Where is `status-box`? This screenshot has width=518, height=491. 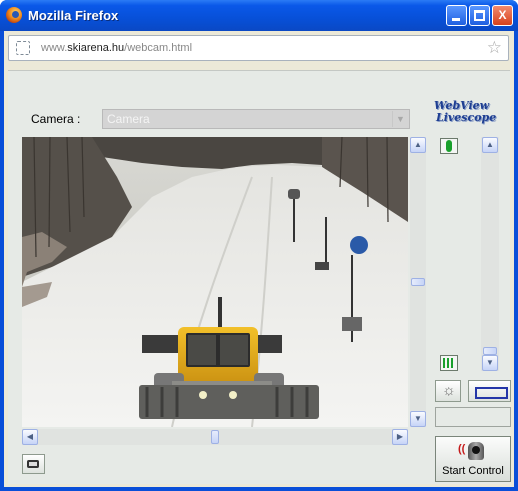
status-box is located at coordinates (473, 417).